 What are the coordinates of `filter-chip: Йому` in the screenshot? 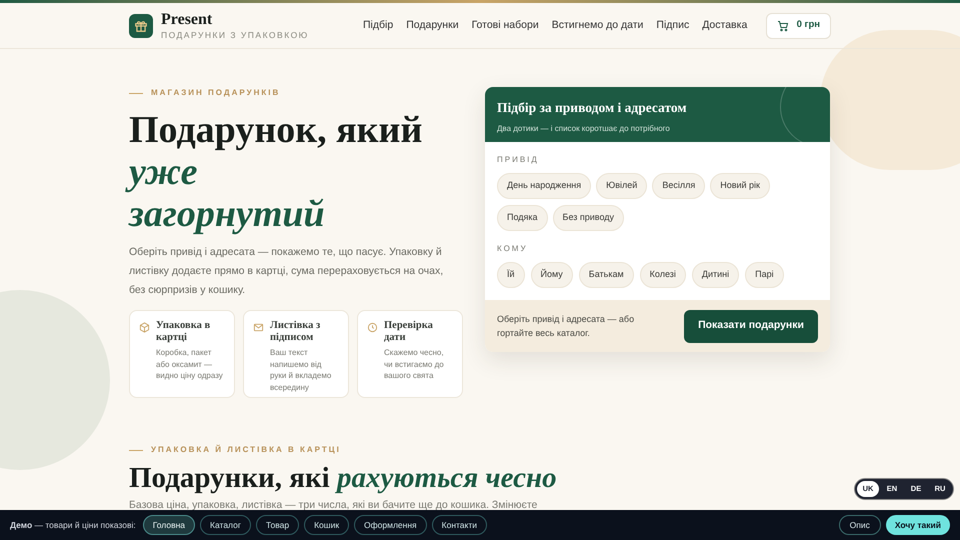 It's located at (551, 275).